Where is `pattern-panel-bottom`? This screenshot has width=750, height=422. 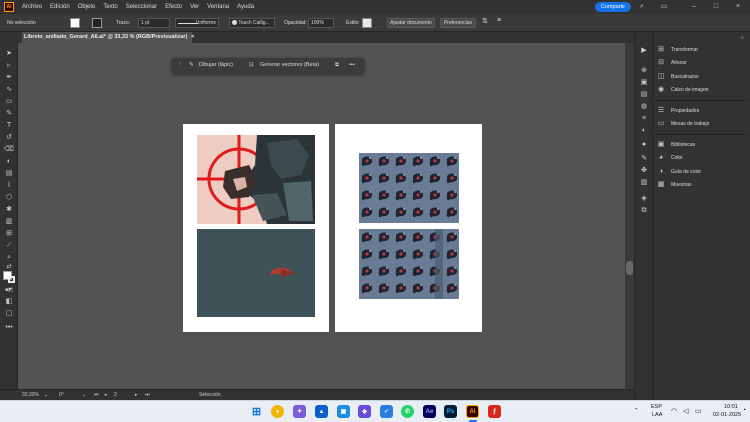
pattern-panel-bottom is located at coordinates (409, 264).